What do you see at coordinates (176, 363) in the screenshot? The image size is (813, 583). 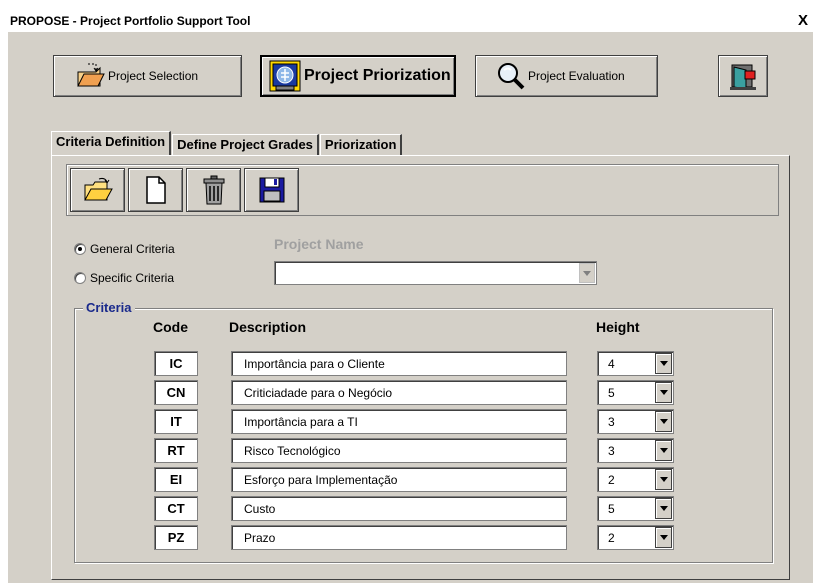 I see `code-field: IC` at bounding box center [176, 363].